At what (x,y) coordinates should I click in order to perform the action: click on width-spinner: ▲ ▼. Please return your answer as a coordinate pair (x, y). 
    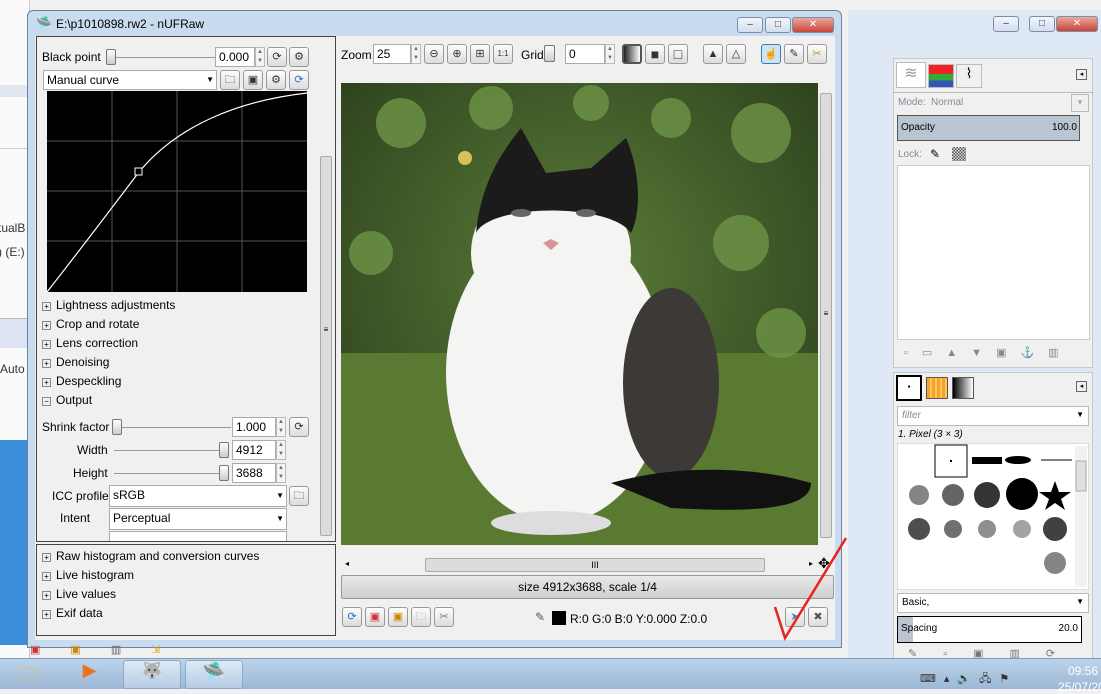
    Looking at the image, I should click on (281, 450).